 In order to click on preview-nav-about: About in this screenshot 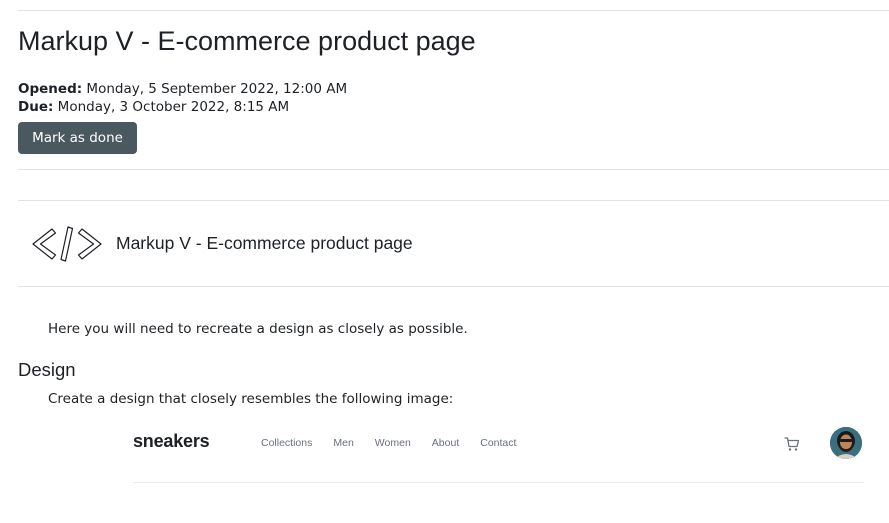, I will do `click(445, 443)`.